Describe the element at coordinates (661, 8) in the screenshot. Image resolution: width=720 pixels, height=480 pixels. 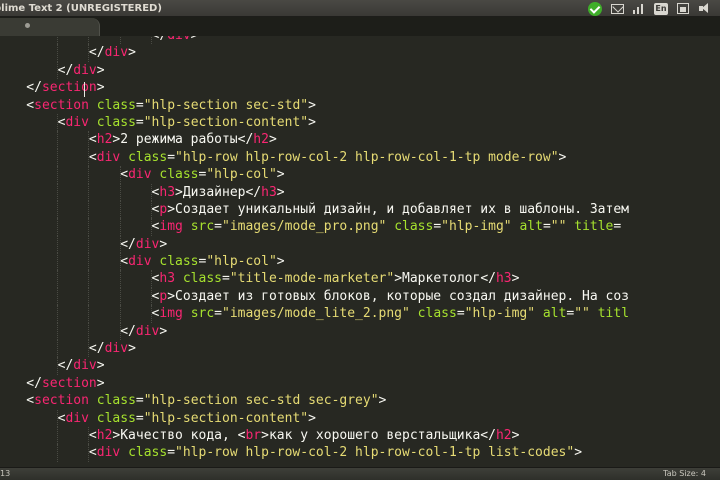
I see `keyboard-layout-indicator: En` at that location.